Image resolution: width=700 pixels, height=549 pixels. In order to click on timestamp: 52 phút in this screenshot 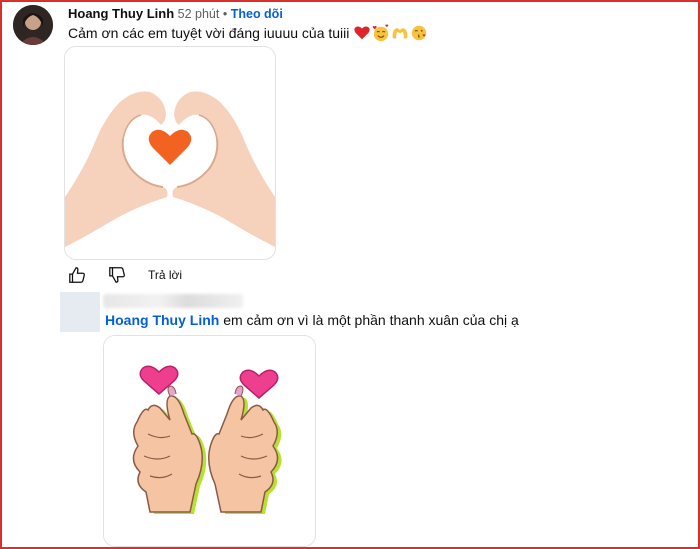, I will do `click(199, 14)`.